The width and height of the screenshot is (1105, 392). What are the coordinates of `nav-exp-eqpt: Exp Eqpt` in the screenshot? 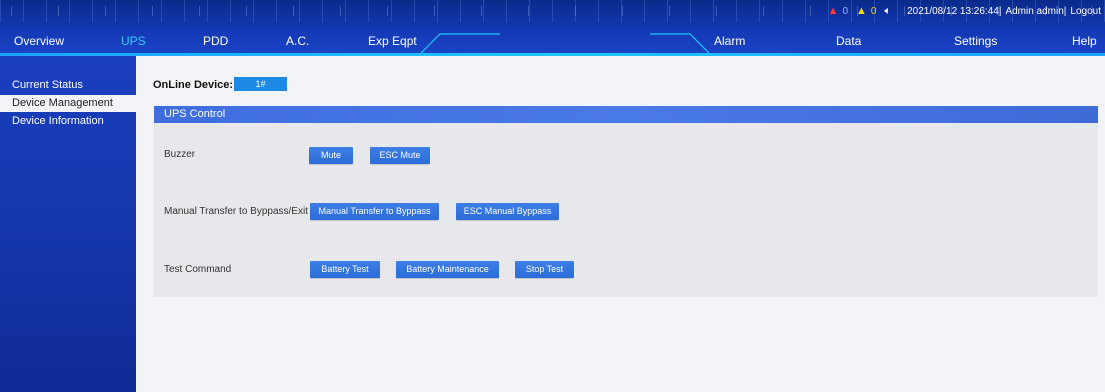 It's located at (392, 41).